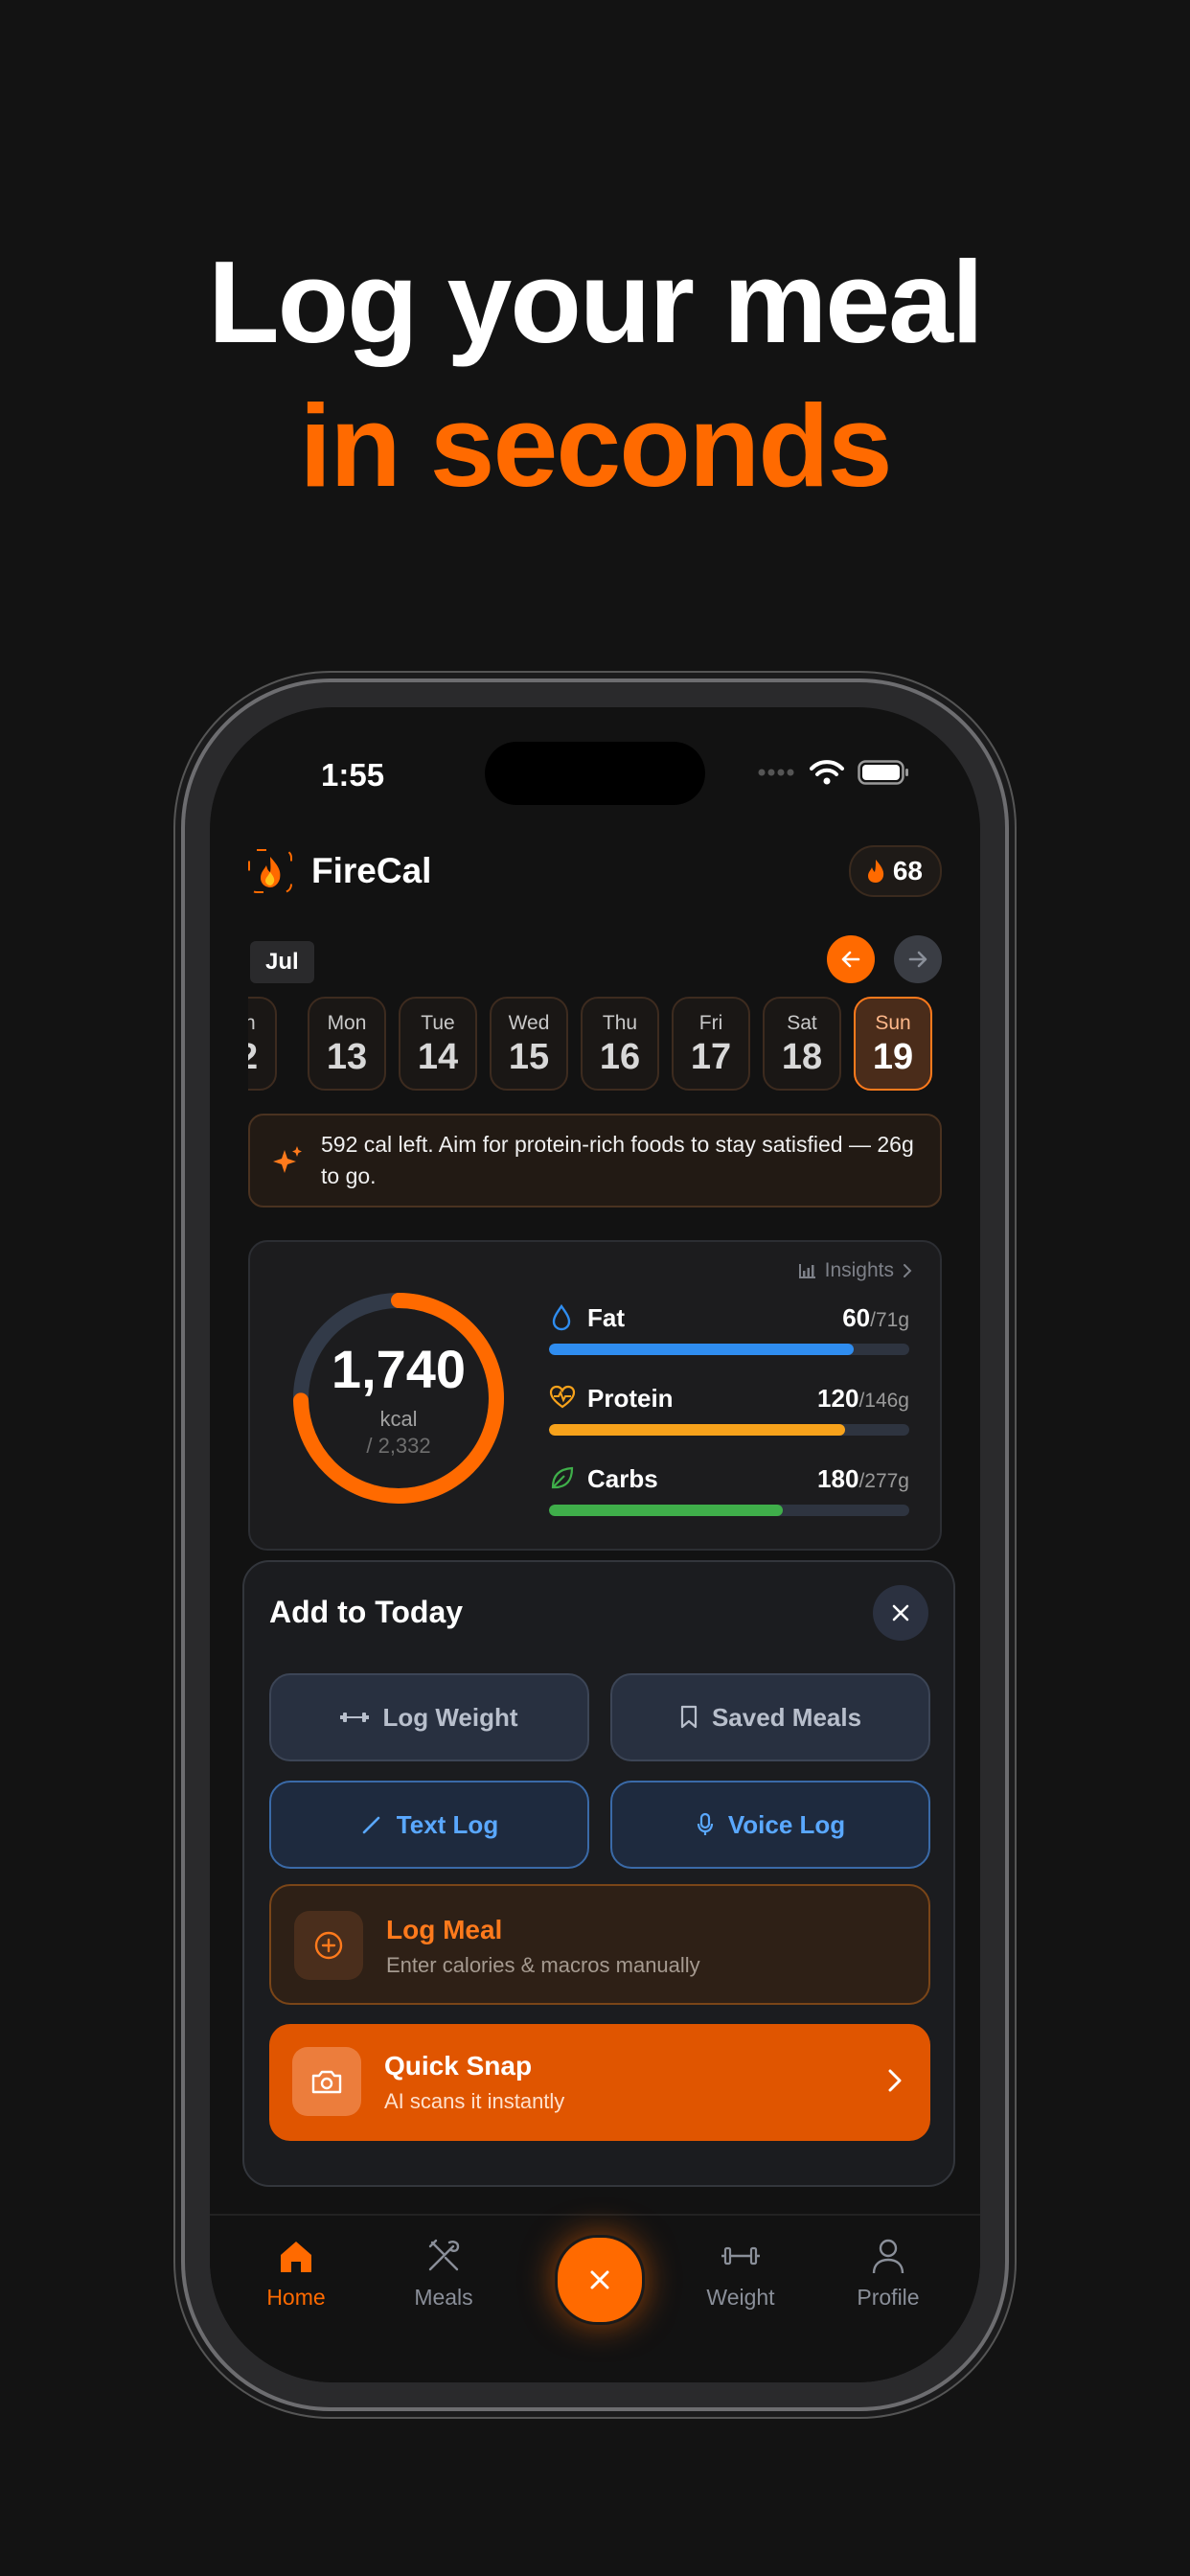  Describe the element at coordinates (859, 1270) in the screenshot. I see `insights-label: Insights` at that location.